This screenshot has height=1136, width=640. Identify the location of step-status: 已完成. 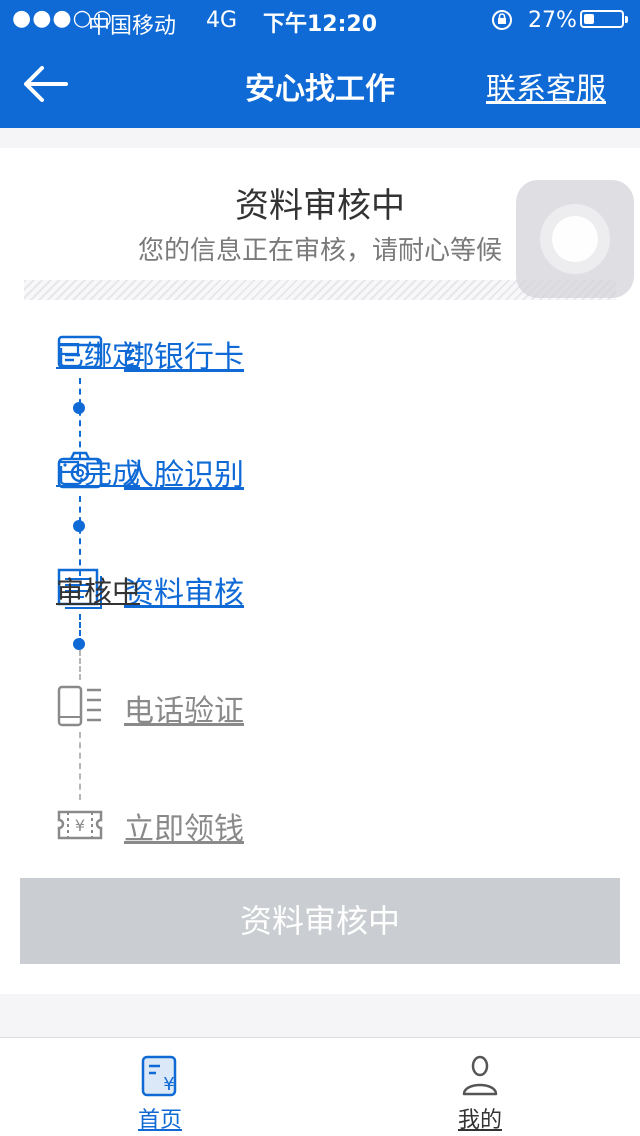
(98, 473).